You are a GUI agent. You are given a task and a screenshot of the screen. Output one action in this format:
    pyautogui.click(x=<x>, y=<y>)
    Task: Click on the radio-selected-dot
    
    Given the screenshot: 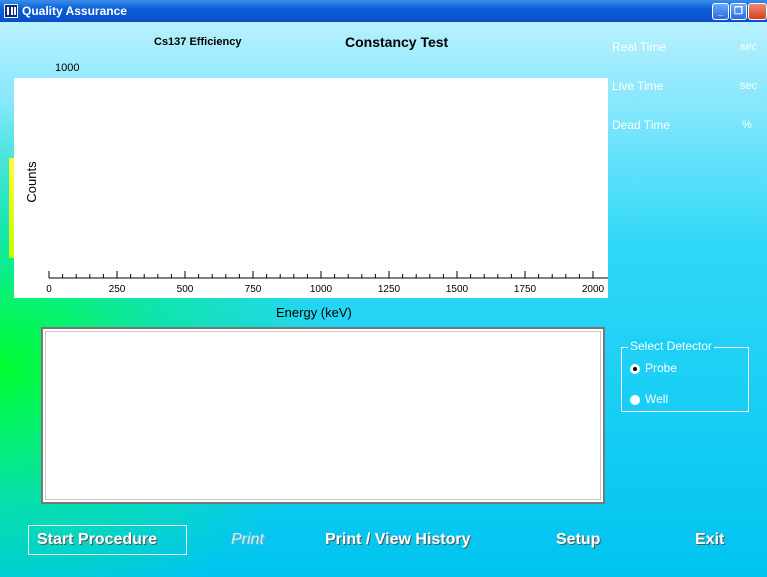 What is the action you would take?
    pyautogui.click(x=635, y=369)
    